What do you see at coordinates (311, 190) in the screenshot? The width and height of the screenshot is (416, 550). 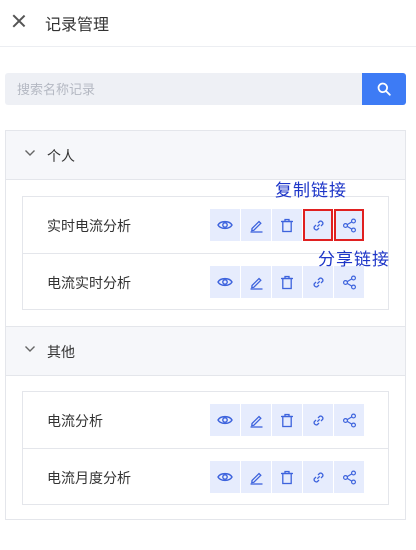 I see `copy-link-annotation: 复制链接` at bounding box center [311, 190].